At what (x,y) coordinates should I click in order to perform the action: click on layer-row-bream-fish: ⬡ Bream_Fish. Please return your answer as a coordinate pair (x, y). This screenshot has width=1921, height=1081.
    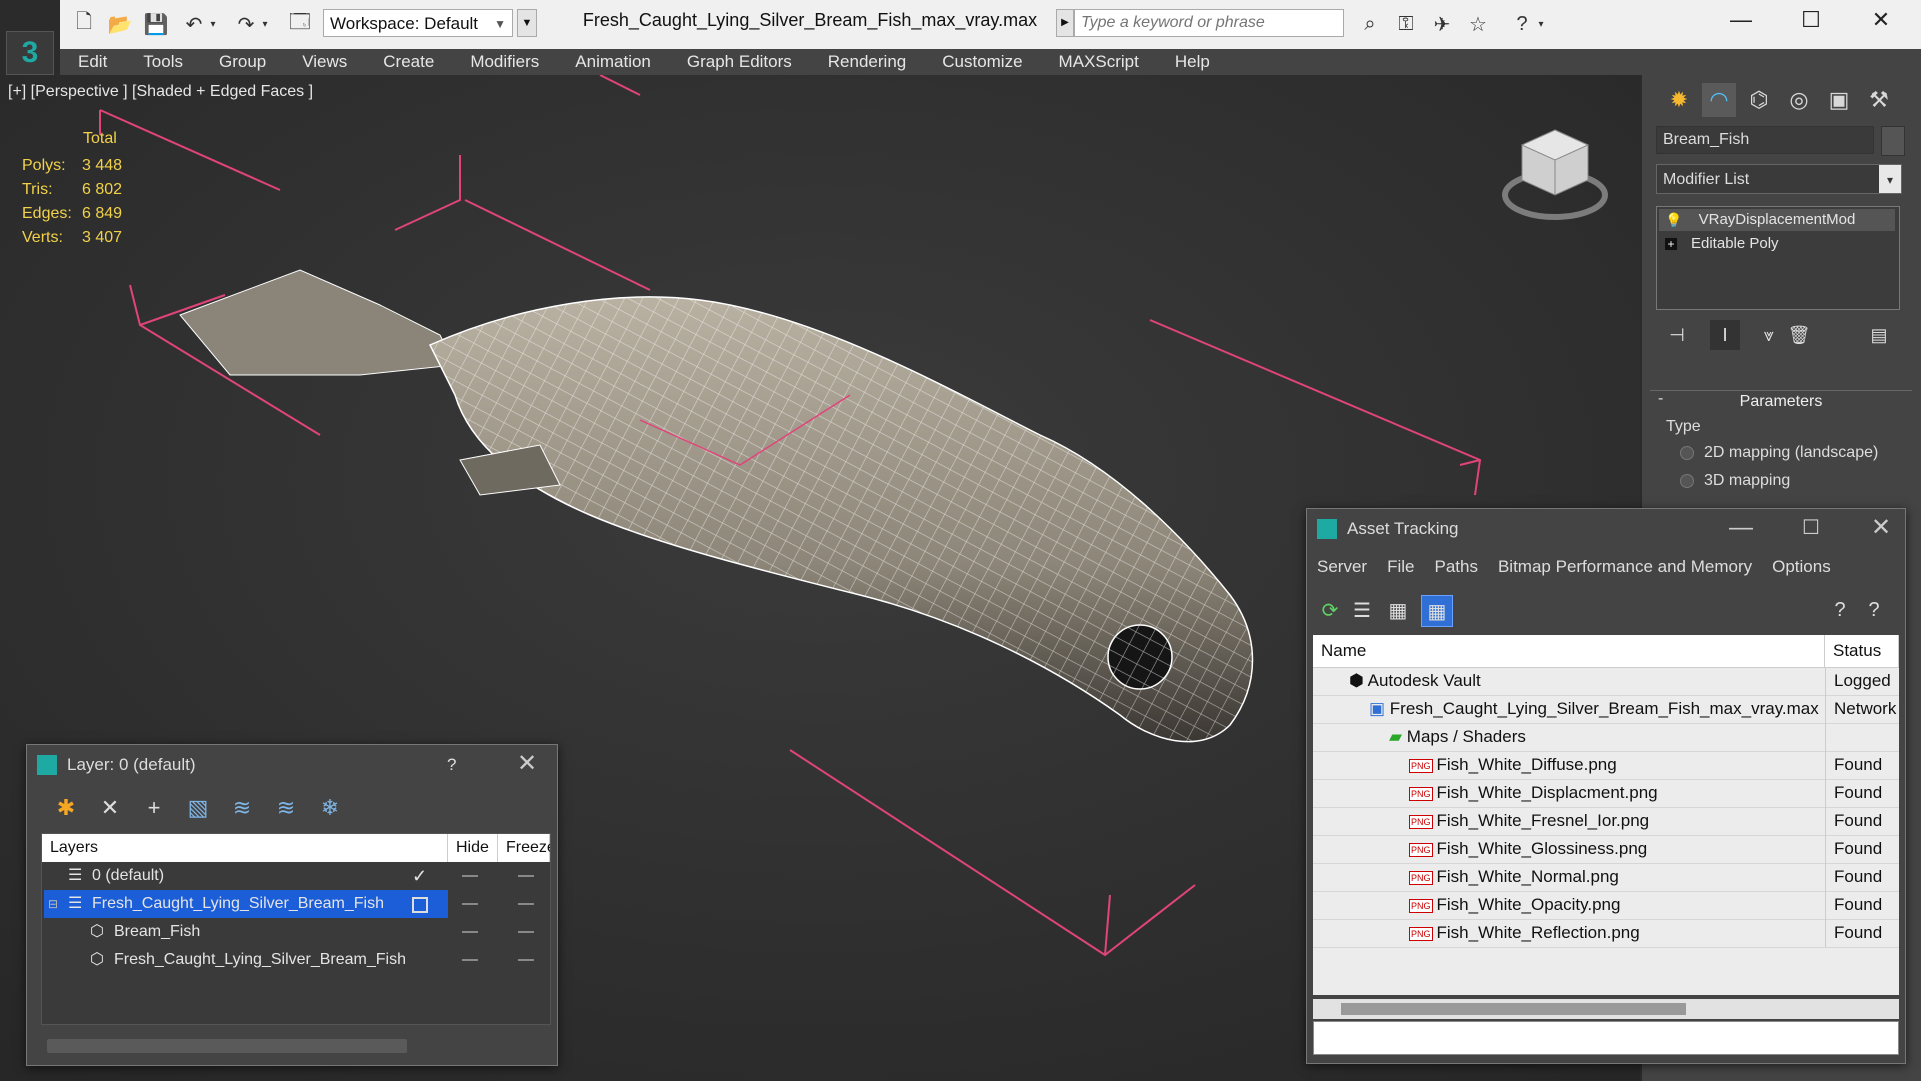
    Looking at the image, I should click on (296, 932).